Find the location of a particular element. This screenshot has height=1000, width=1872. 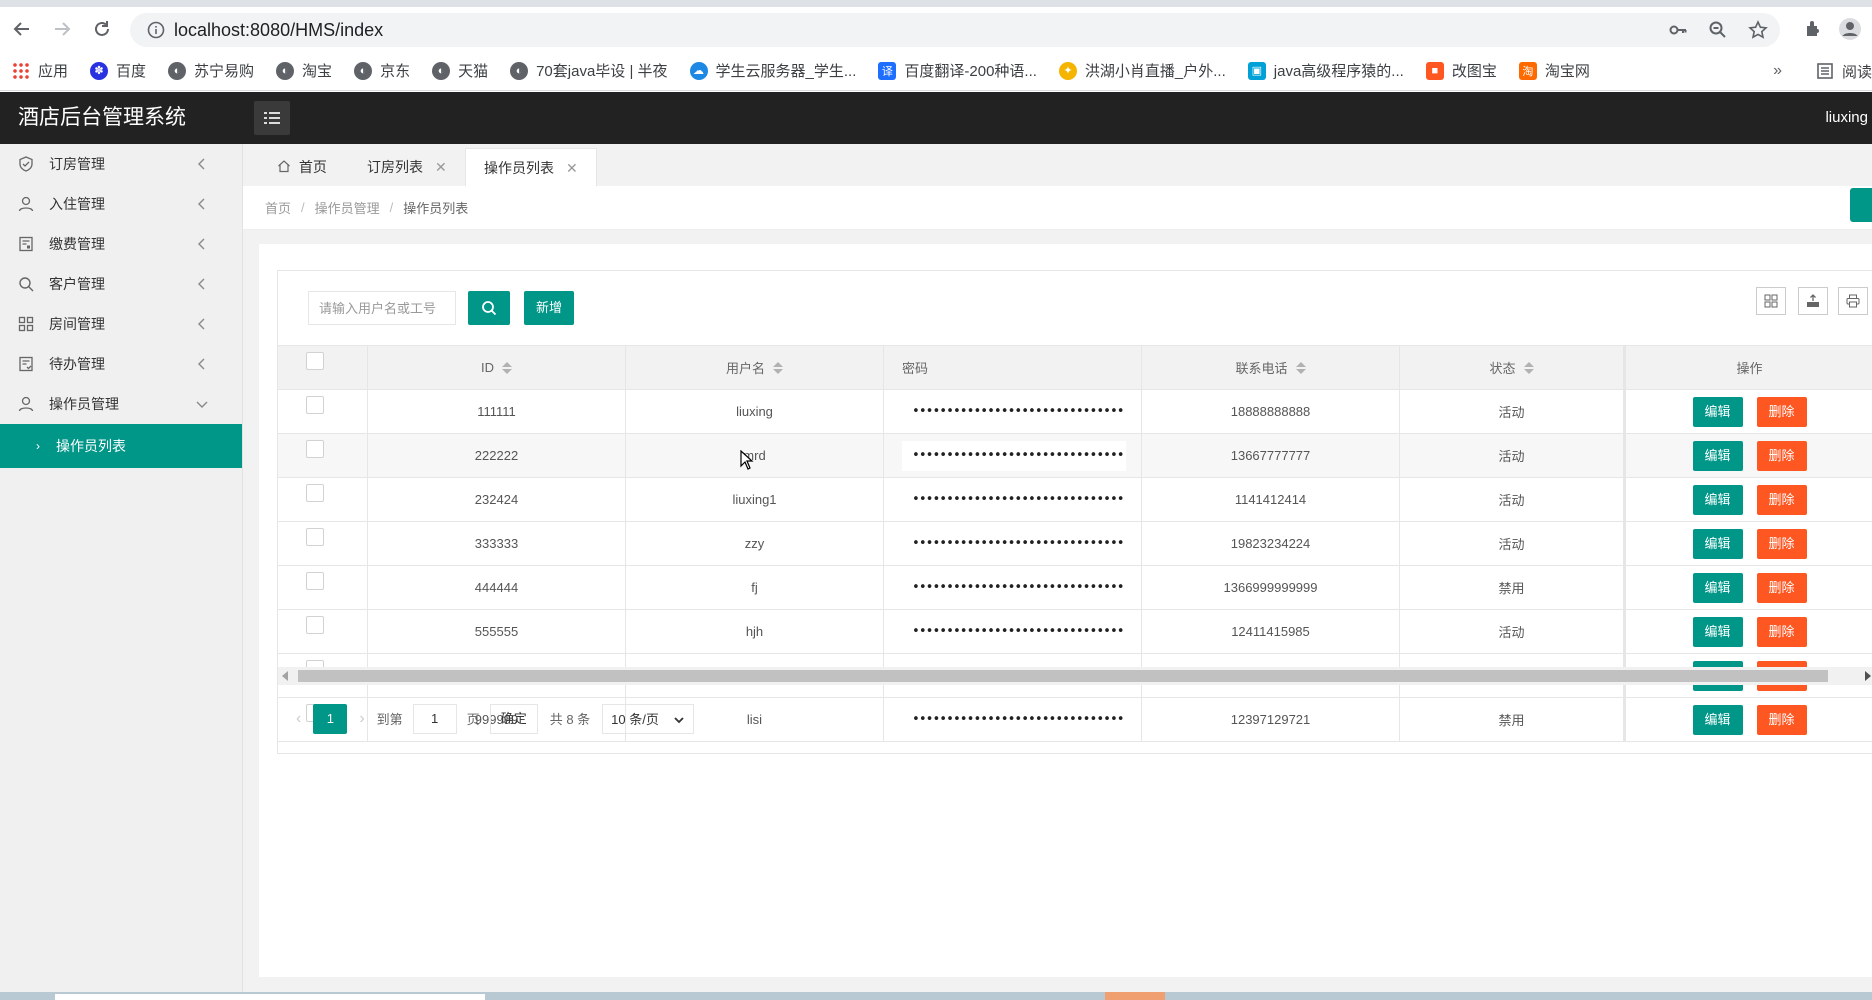

refresh-button is located at coordinates (1861, 205).